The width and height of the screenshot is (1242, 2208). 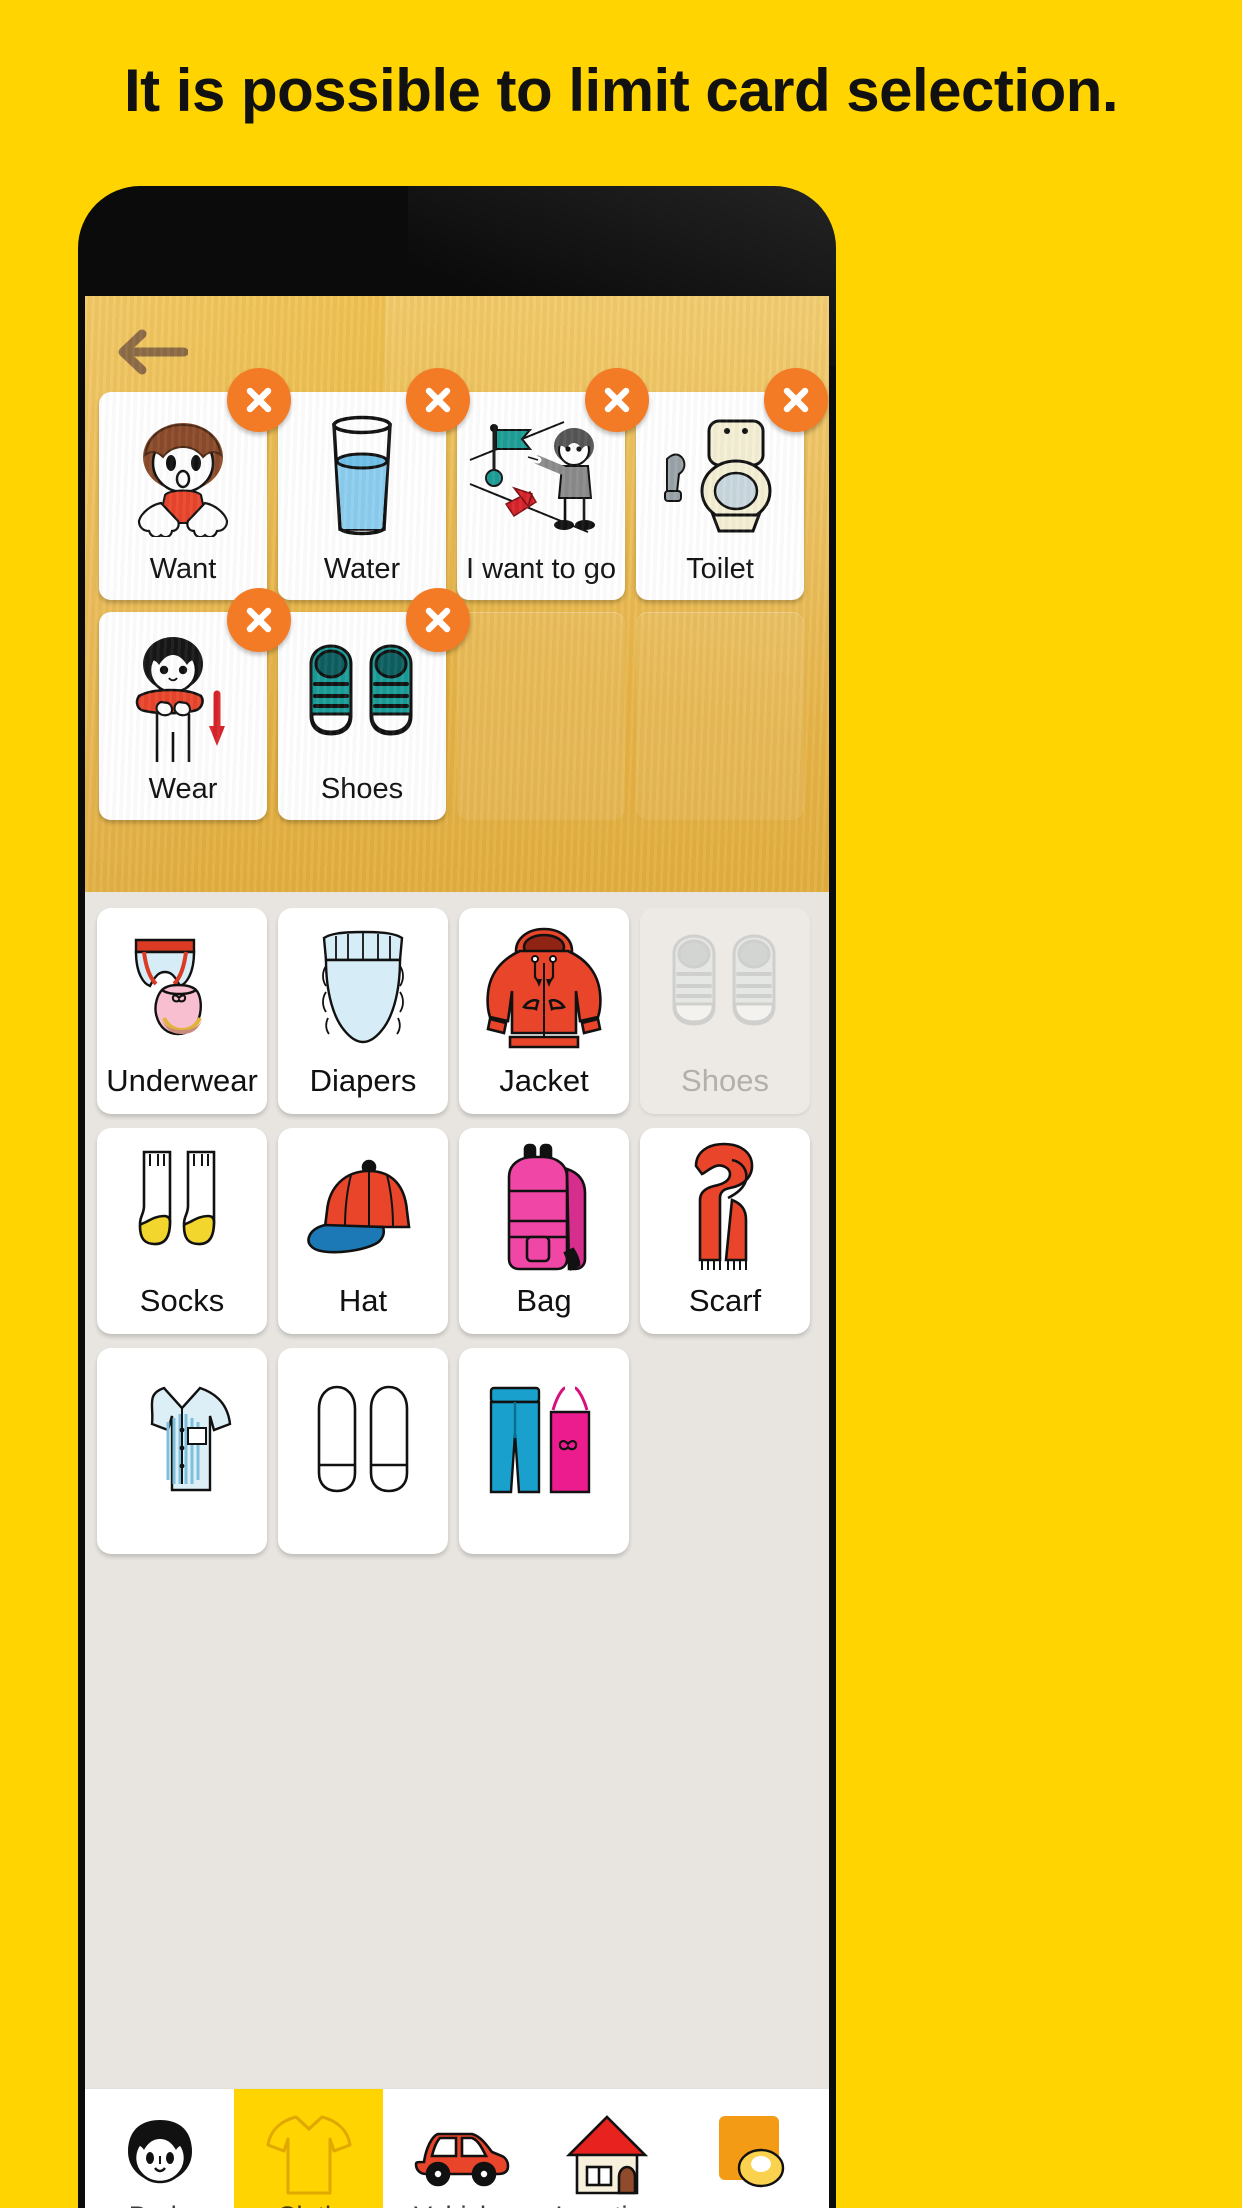 What do you see at coordinates (363, 986) in the screenshot?
I see `diaper-icon` at bounding box center [363, 986].